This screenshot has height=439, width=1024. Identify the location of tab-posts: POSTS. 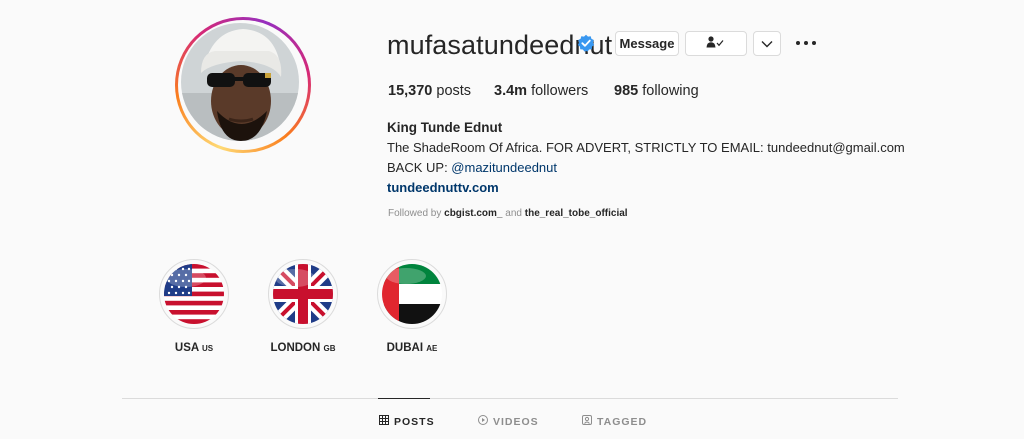
(407, 421).